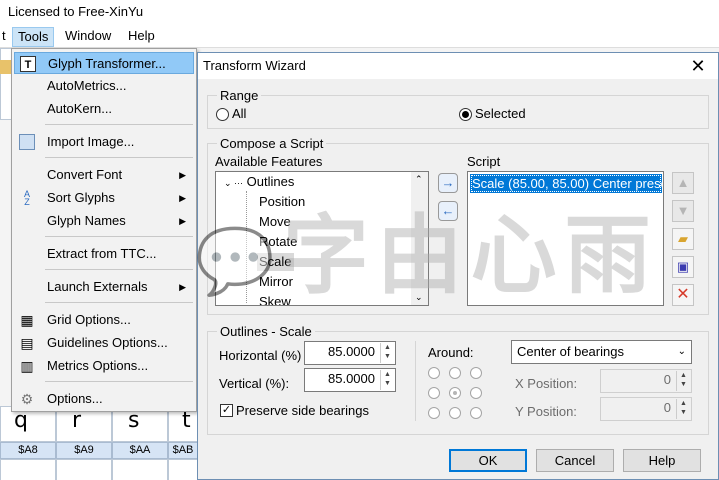  I want to click on menu-help: Help, so click(141, 37).